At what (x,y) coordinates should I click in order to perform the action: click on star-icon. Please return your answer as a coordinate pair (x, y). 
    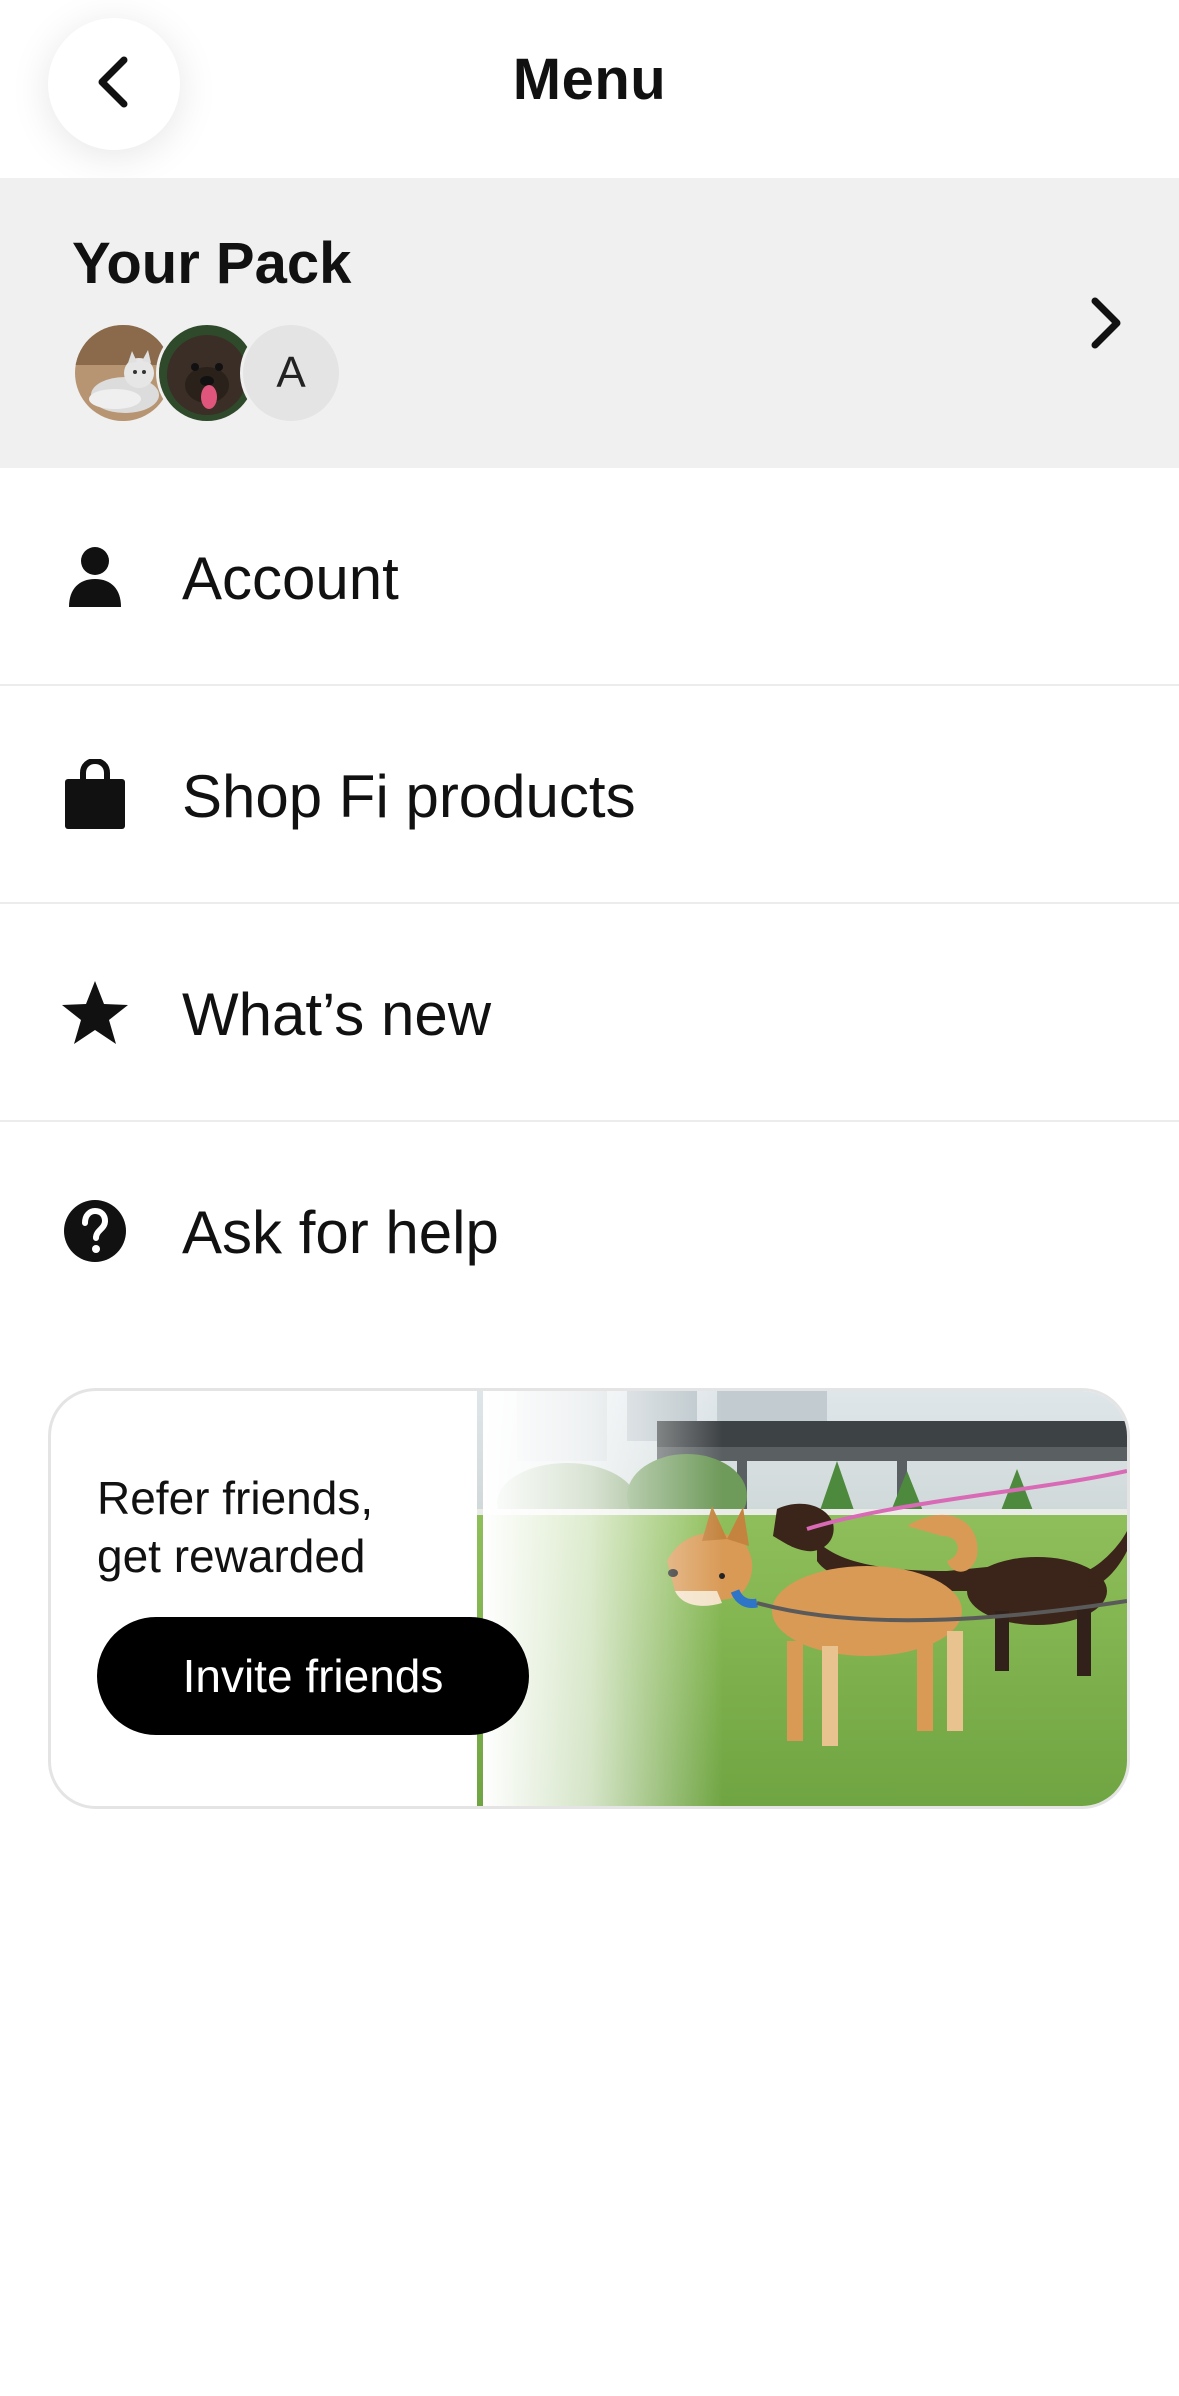
    Looking at the image, I should click on (95, 1013).